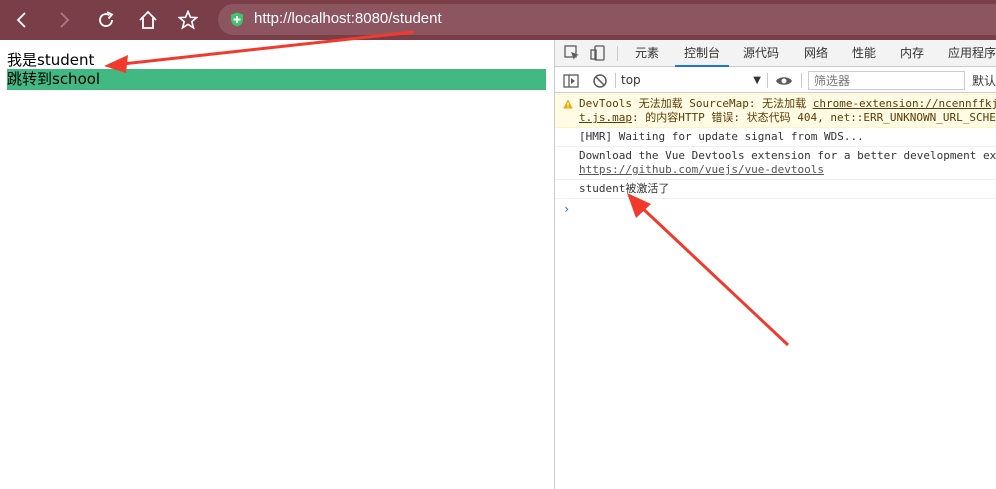 The height and width of the screenshot is (489, 996). I want to click on warning-icon, so click(568, 104).